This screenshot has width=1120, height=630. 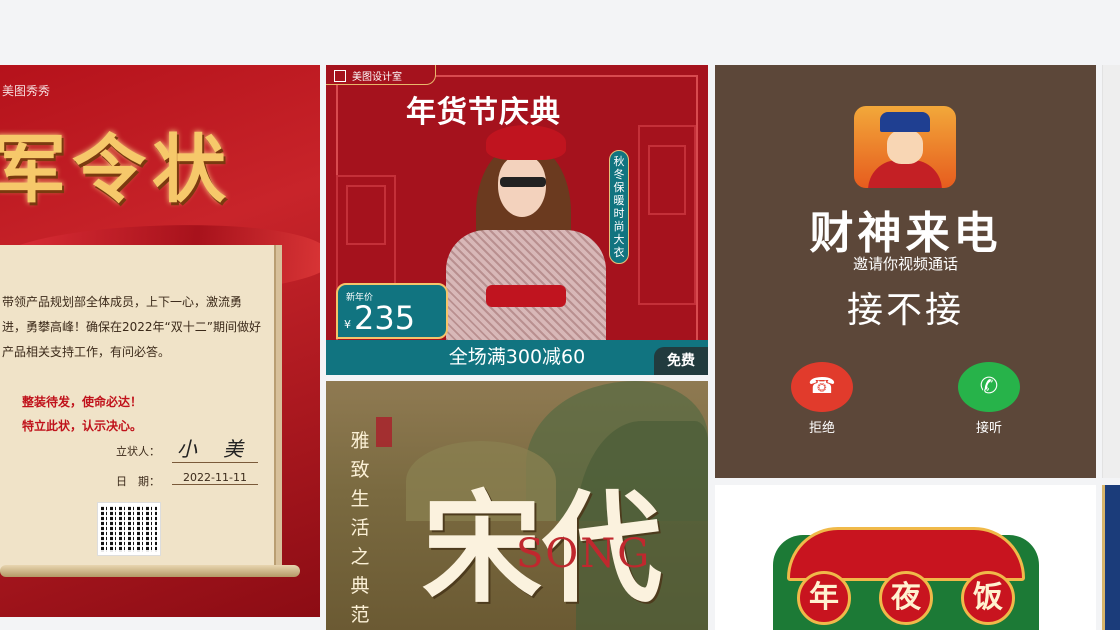 I want to click on model-hat, so click(x=526, y=142).